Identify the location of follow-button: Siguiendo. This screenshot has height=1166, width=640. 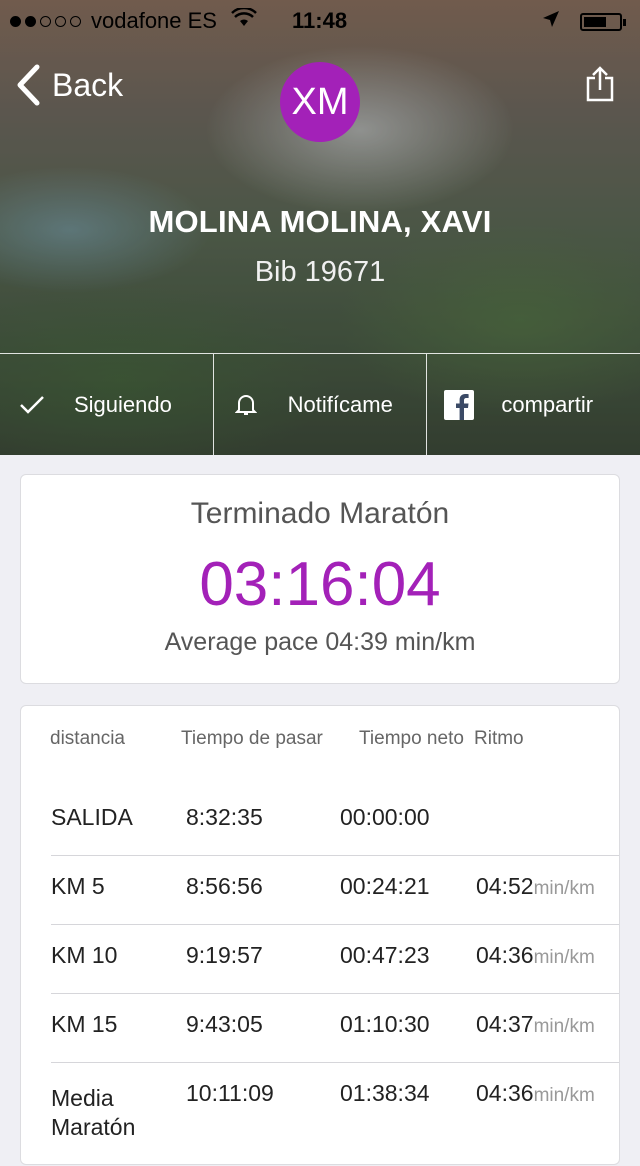
(106, 404).